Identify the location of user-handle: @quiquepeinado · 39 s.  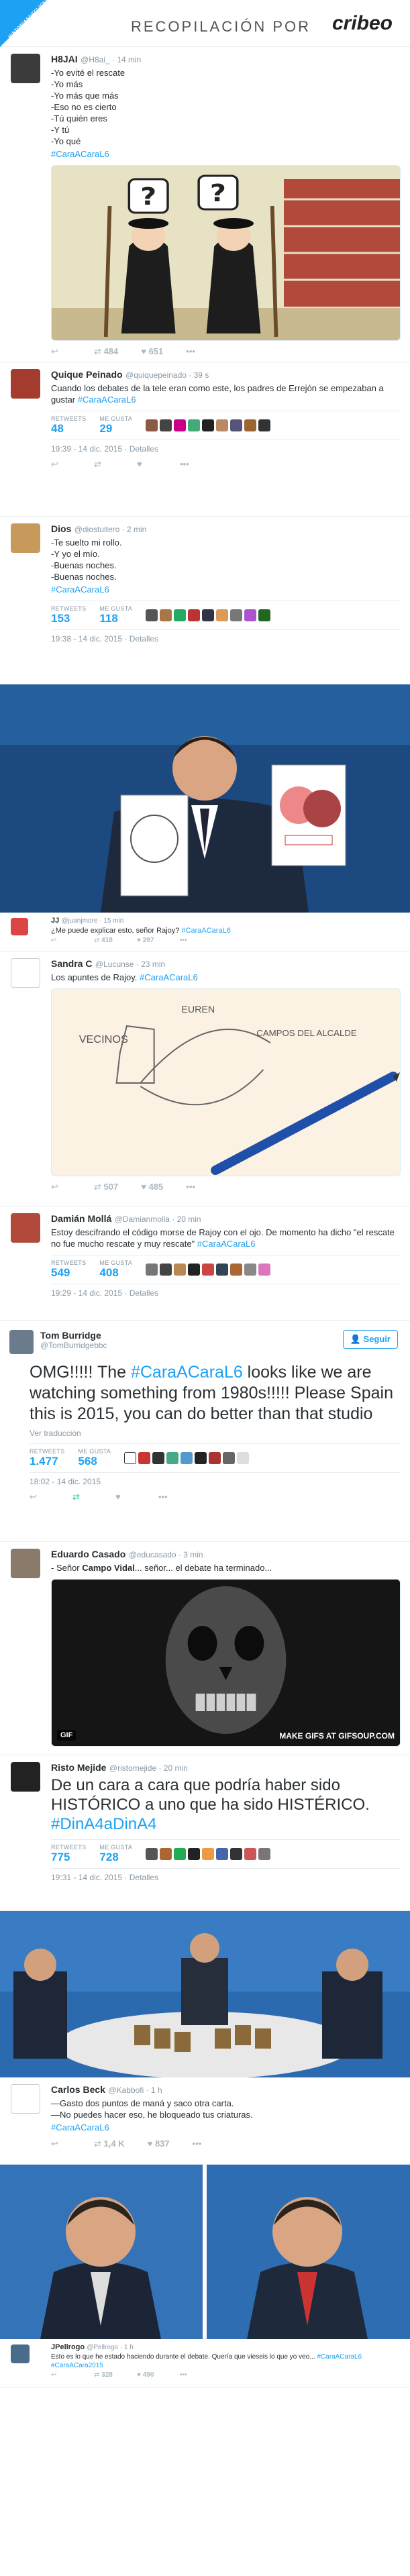
(167, 375).